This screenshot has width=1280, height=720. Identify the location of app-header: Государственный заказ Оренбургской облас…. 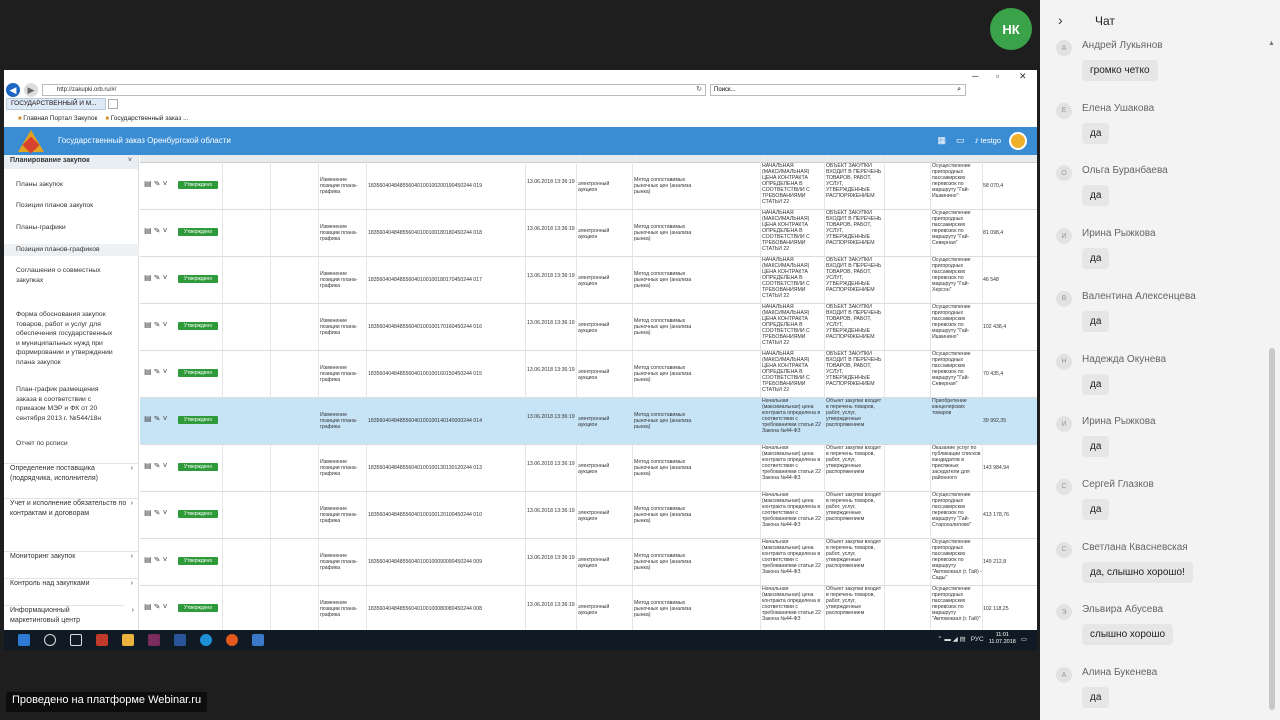
(520, 141).